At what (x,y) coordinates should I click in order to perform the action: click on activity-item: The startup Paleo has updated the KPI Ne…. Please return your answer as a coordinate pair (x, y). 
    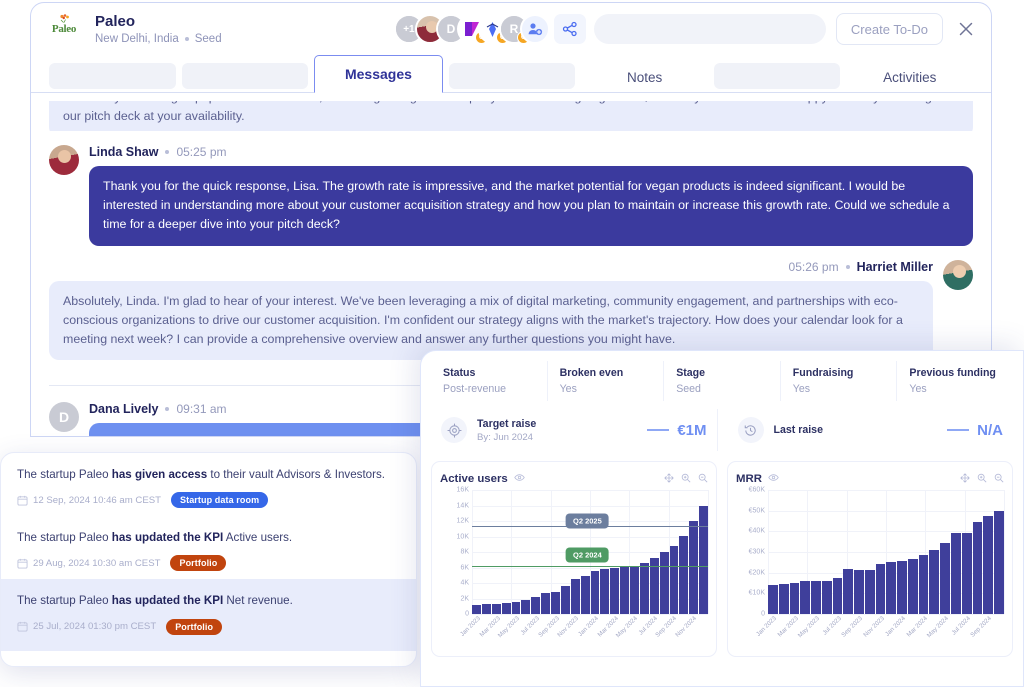
    Looking at the image, I should click on (208, 615).